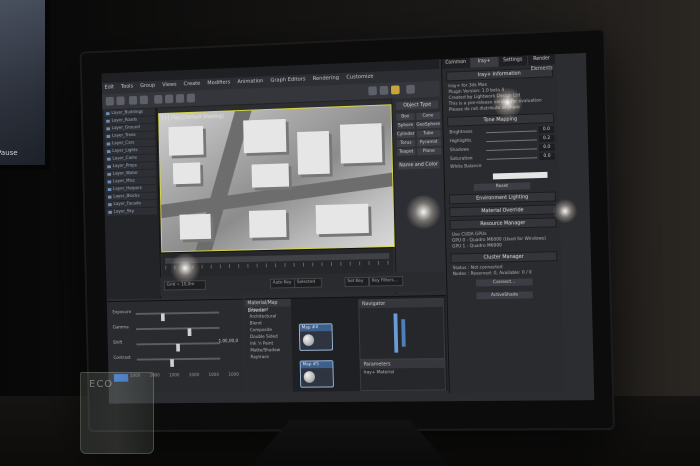  Describe the element at coordinates (513, 61) in the screenshot. I see `tab-settings: Settings` at that location.